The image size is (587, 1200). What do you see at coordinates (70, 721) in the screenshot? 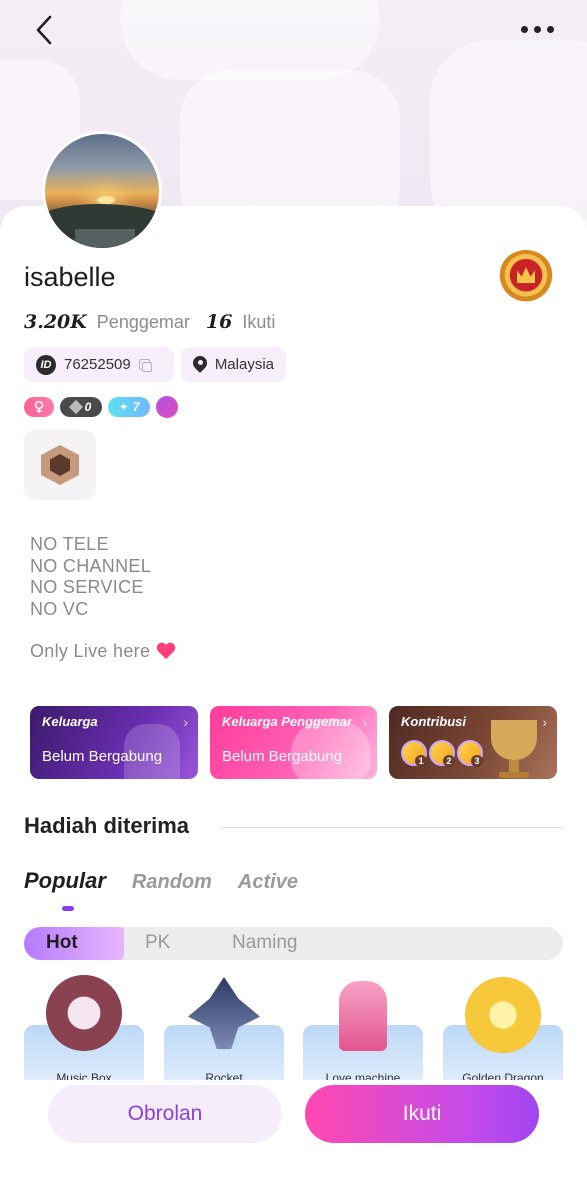
I see `family-card-title: Keluarga` at bounding box center [70, 721].